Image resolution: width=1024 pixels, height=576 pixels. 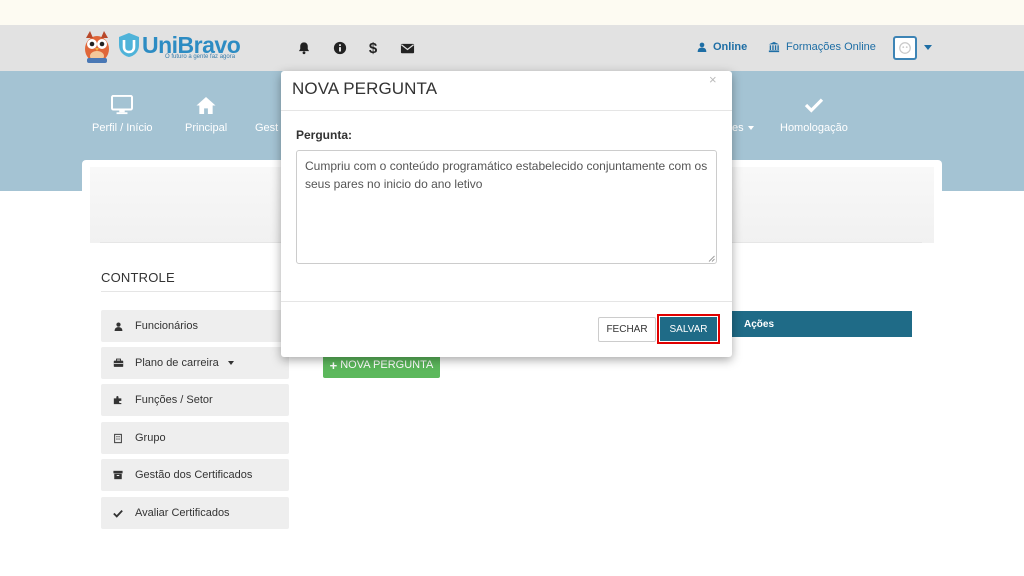 What do you see at coordinates (905, 48) in the screenshot?
I see `user-avatar-icon` at bounding box center [905, 48].